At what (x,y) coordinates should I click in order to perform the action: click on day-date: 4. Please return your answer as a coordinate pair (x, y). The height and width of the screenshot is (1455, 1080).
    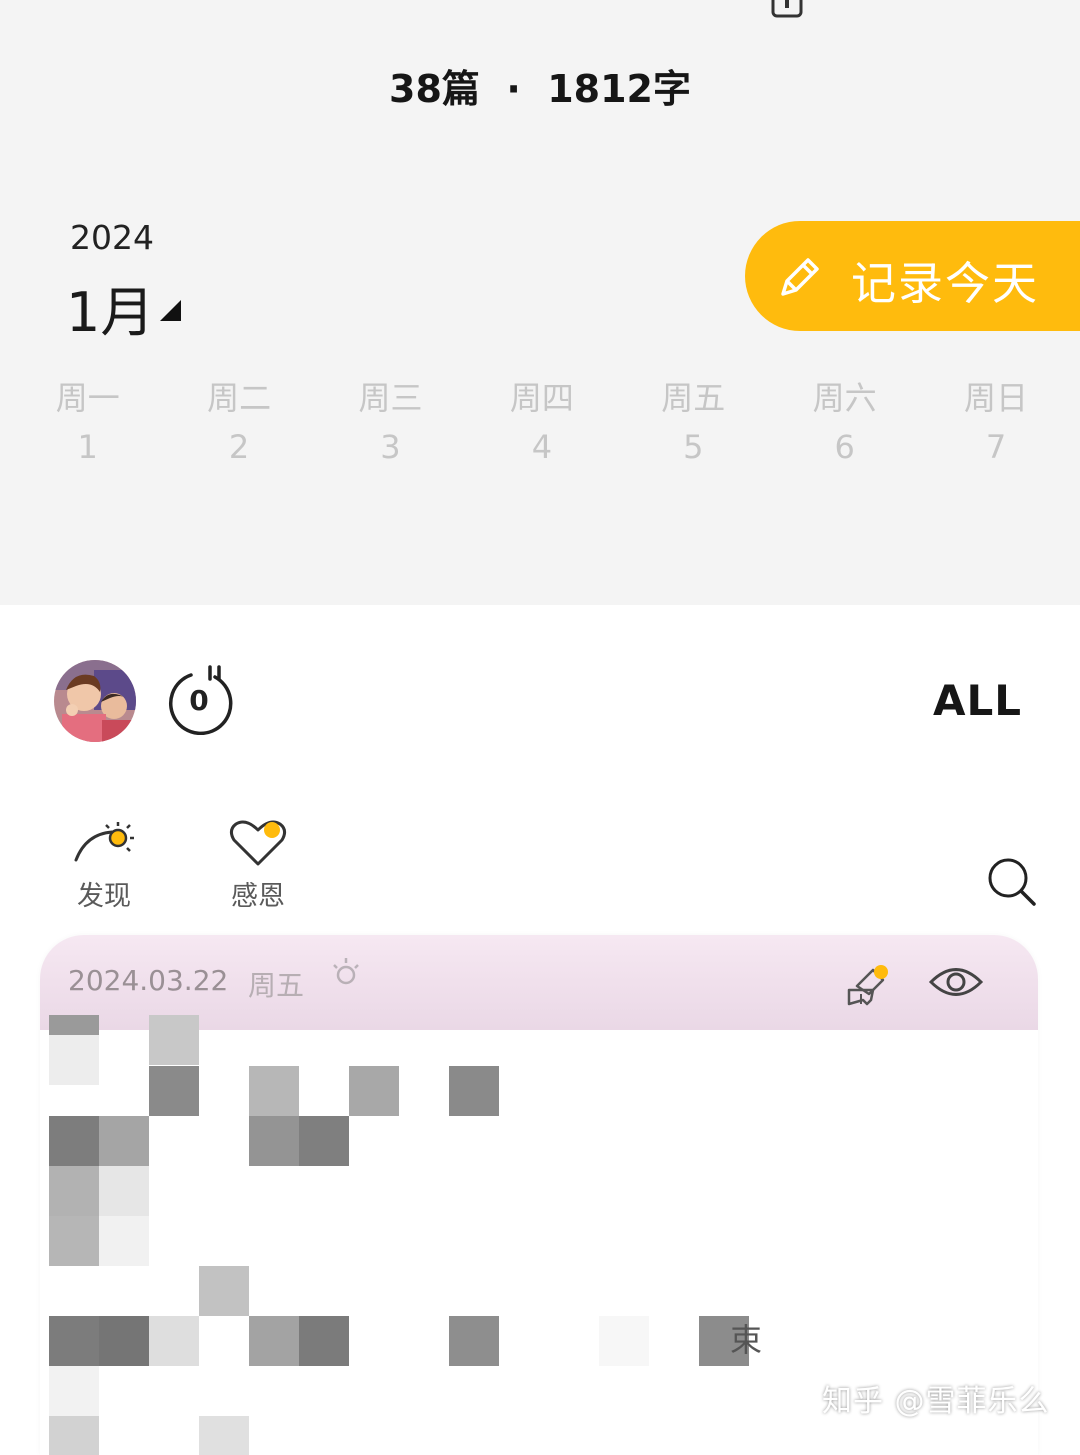
    Looking at the image, I should click on (542, 447).